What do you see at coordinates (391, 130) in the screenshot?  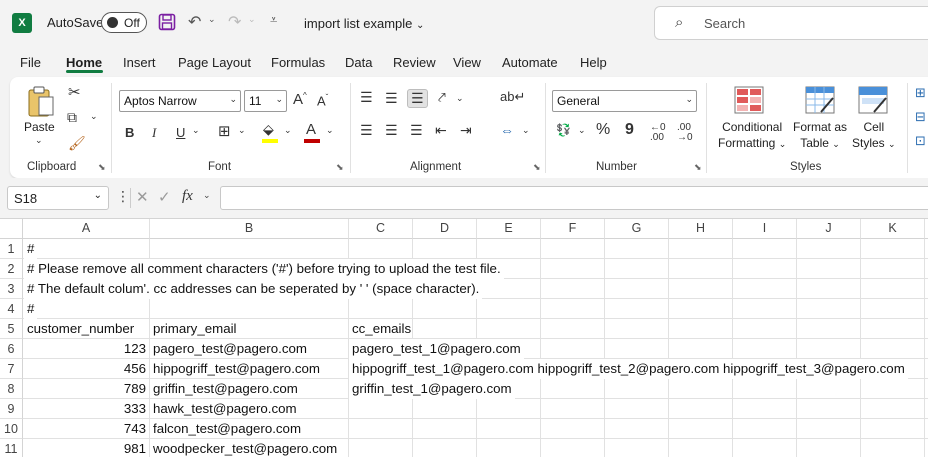 I see `align-center-icon: ☰` at bounding box center [391, 130].